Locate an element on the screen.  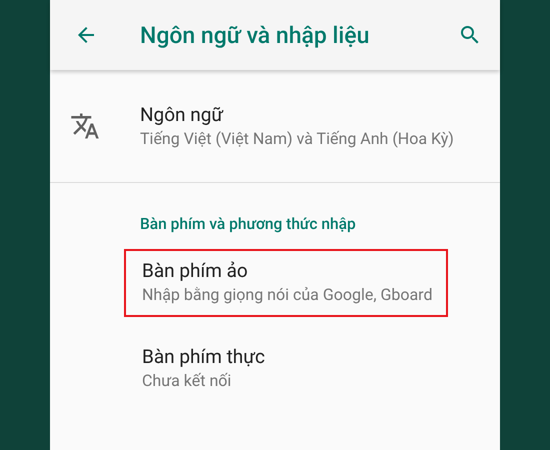
item-title: Bàn phím ảo is located at coordinates (287, 270).